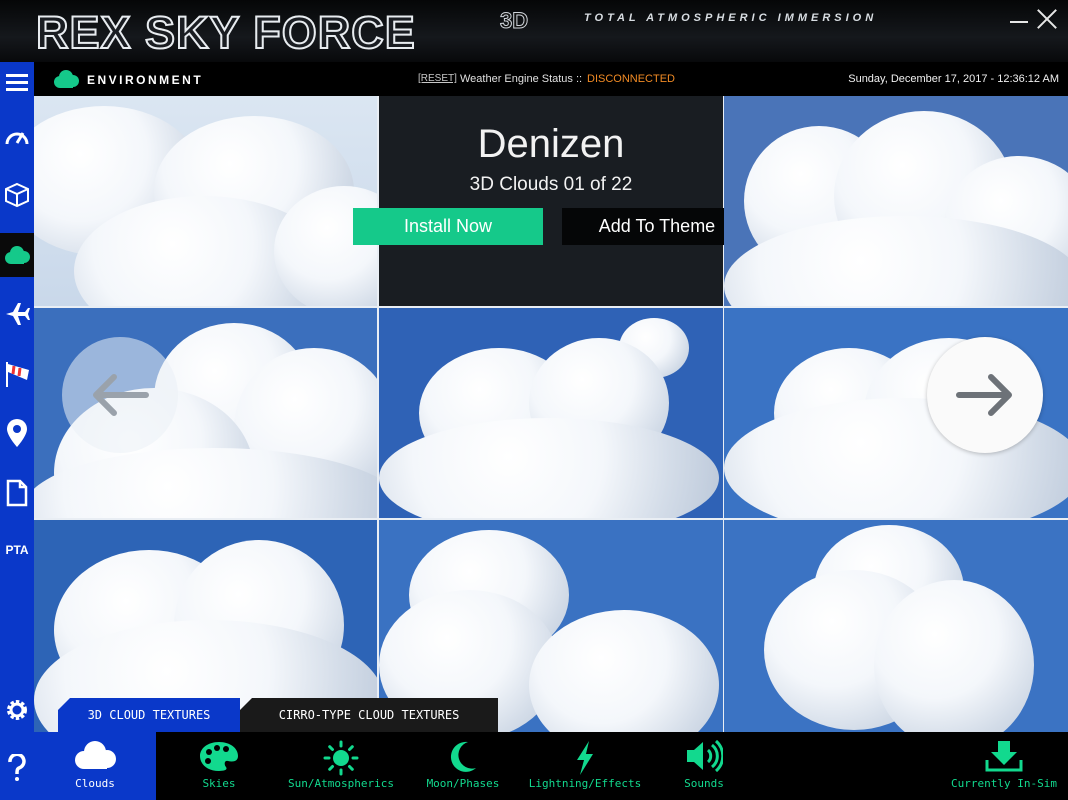 The height and width of the screenshot is (800, 1068). What do you see at coordinates (95, 783) in the screenshot?
I see `bottom-item-label: Clouds` at bounding box center [95, 783].